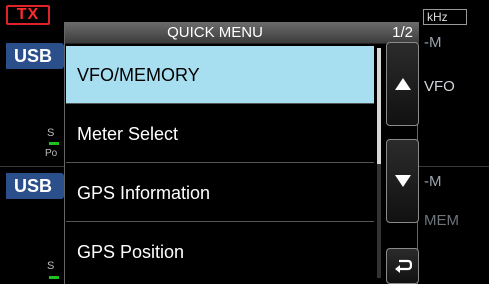 The height and width of the screenshot is (284, 489). I want to click on s-meter-bar-bottom, so click(54, 277).